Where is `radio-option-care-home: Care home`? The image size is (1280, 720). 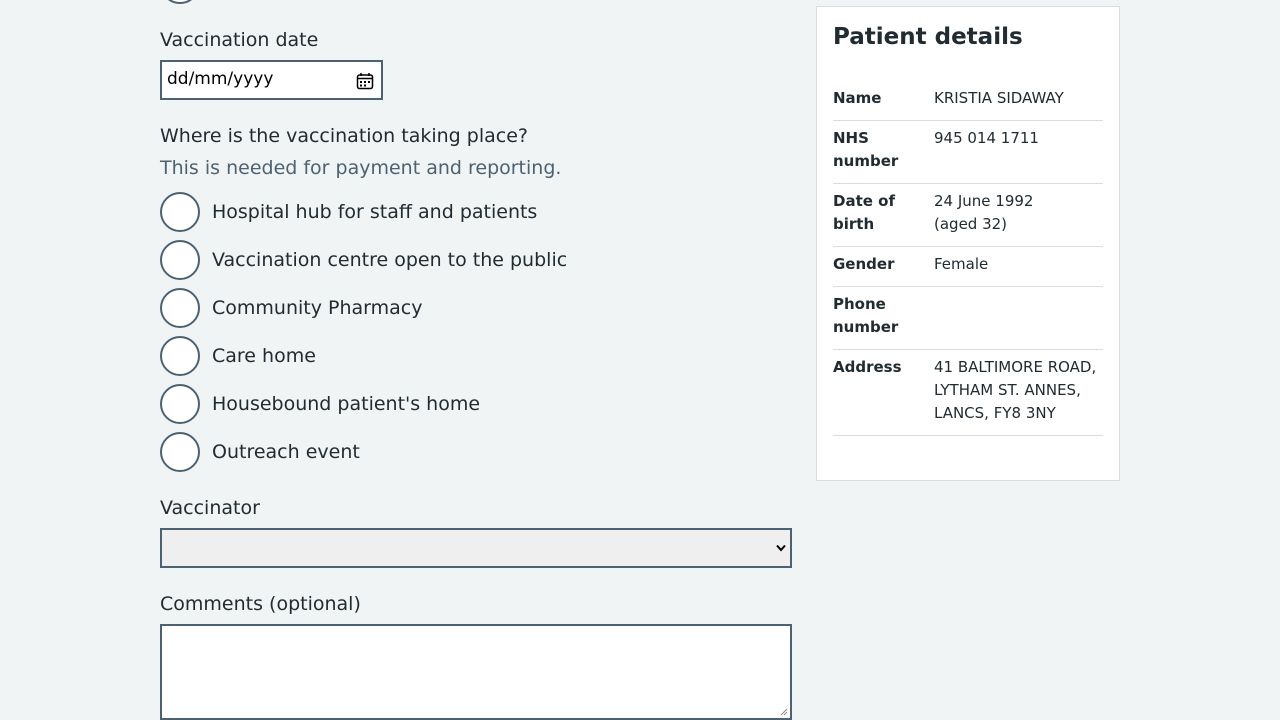
radio-option-care-home: Care home is located at coordinates (470, 356).